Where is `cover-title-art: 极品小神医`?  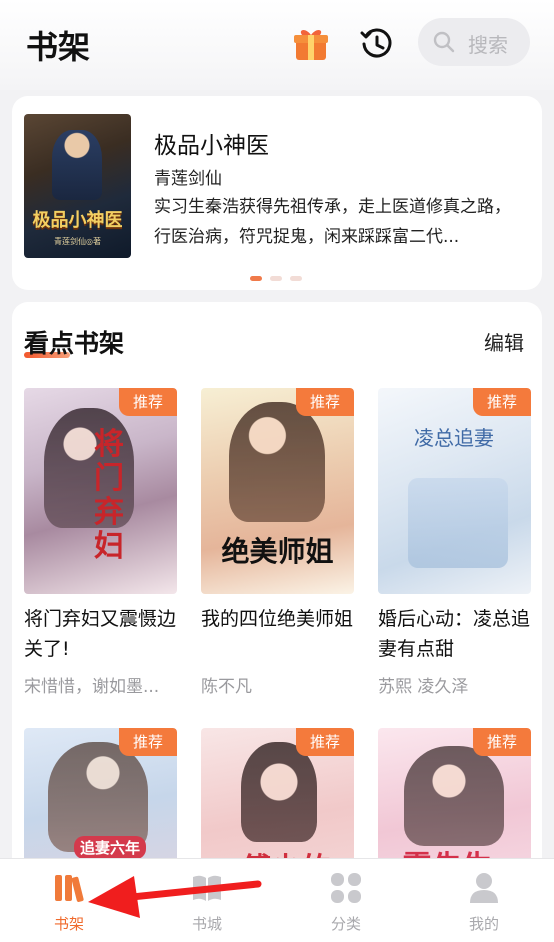
cover-title-art: 极品小神医 is located at coordinates (77, 220).